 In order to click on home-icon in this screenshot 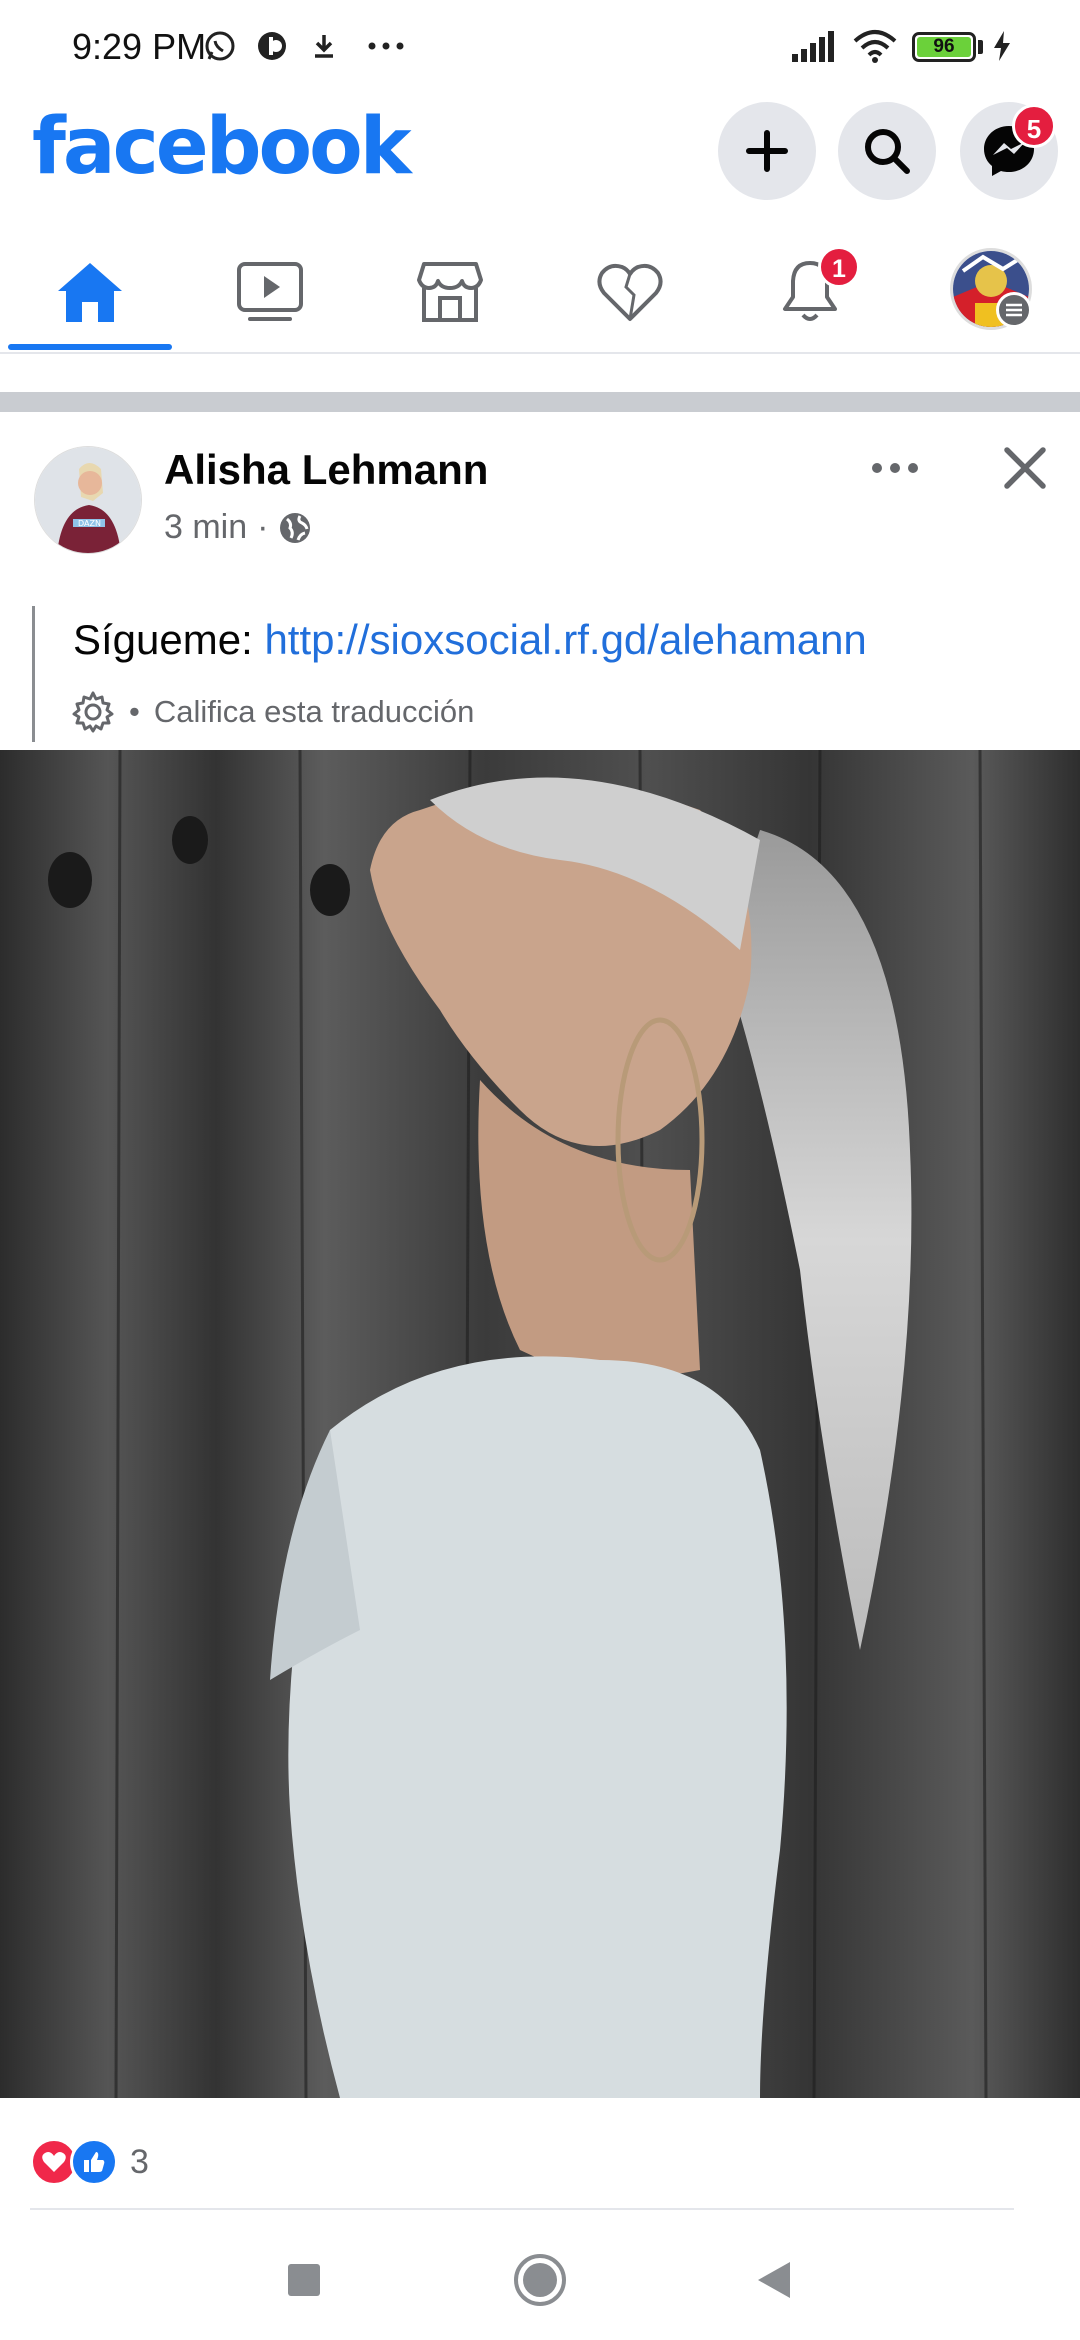, I will do `click(90, 292)`.